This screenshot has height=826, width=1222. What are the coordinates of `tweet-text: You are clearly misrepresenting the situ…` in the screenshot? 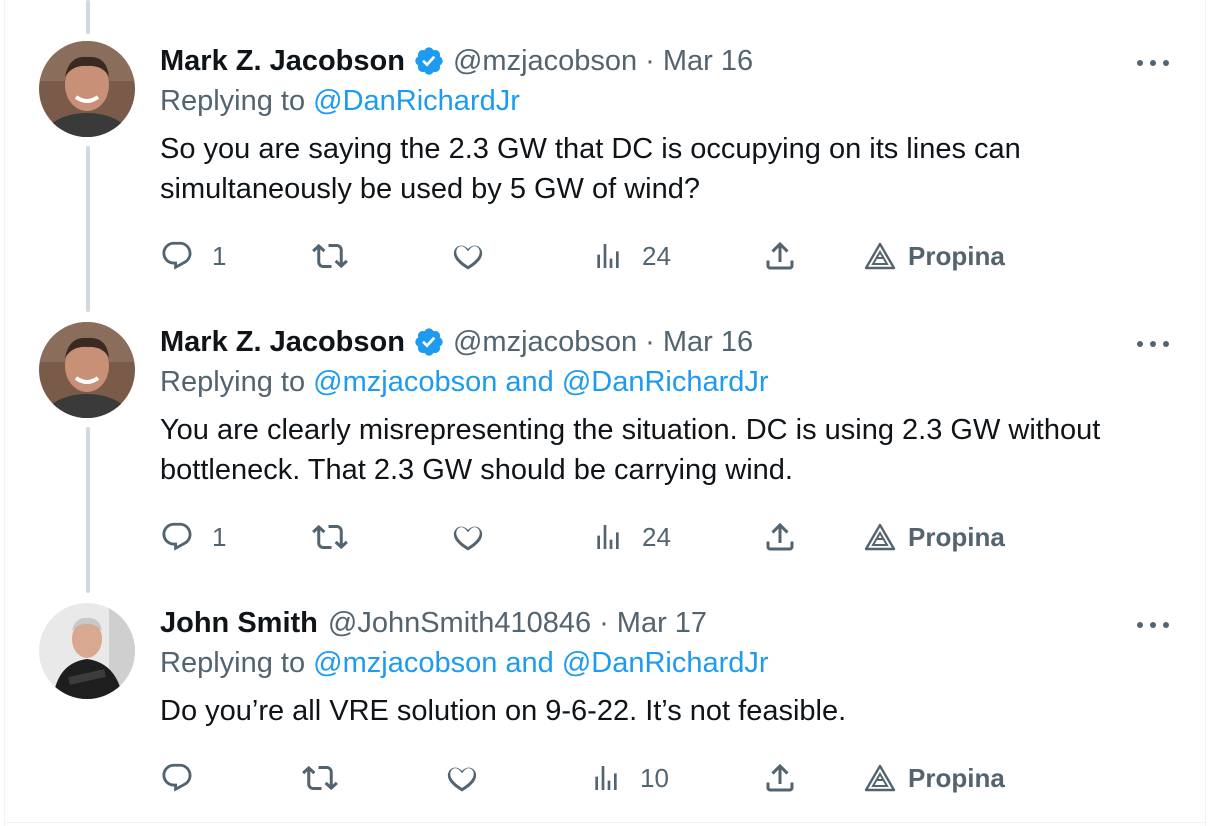 It's located at (665, 450).